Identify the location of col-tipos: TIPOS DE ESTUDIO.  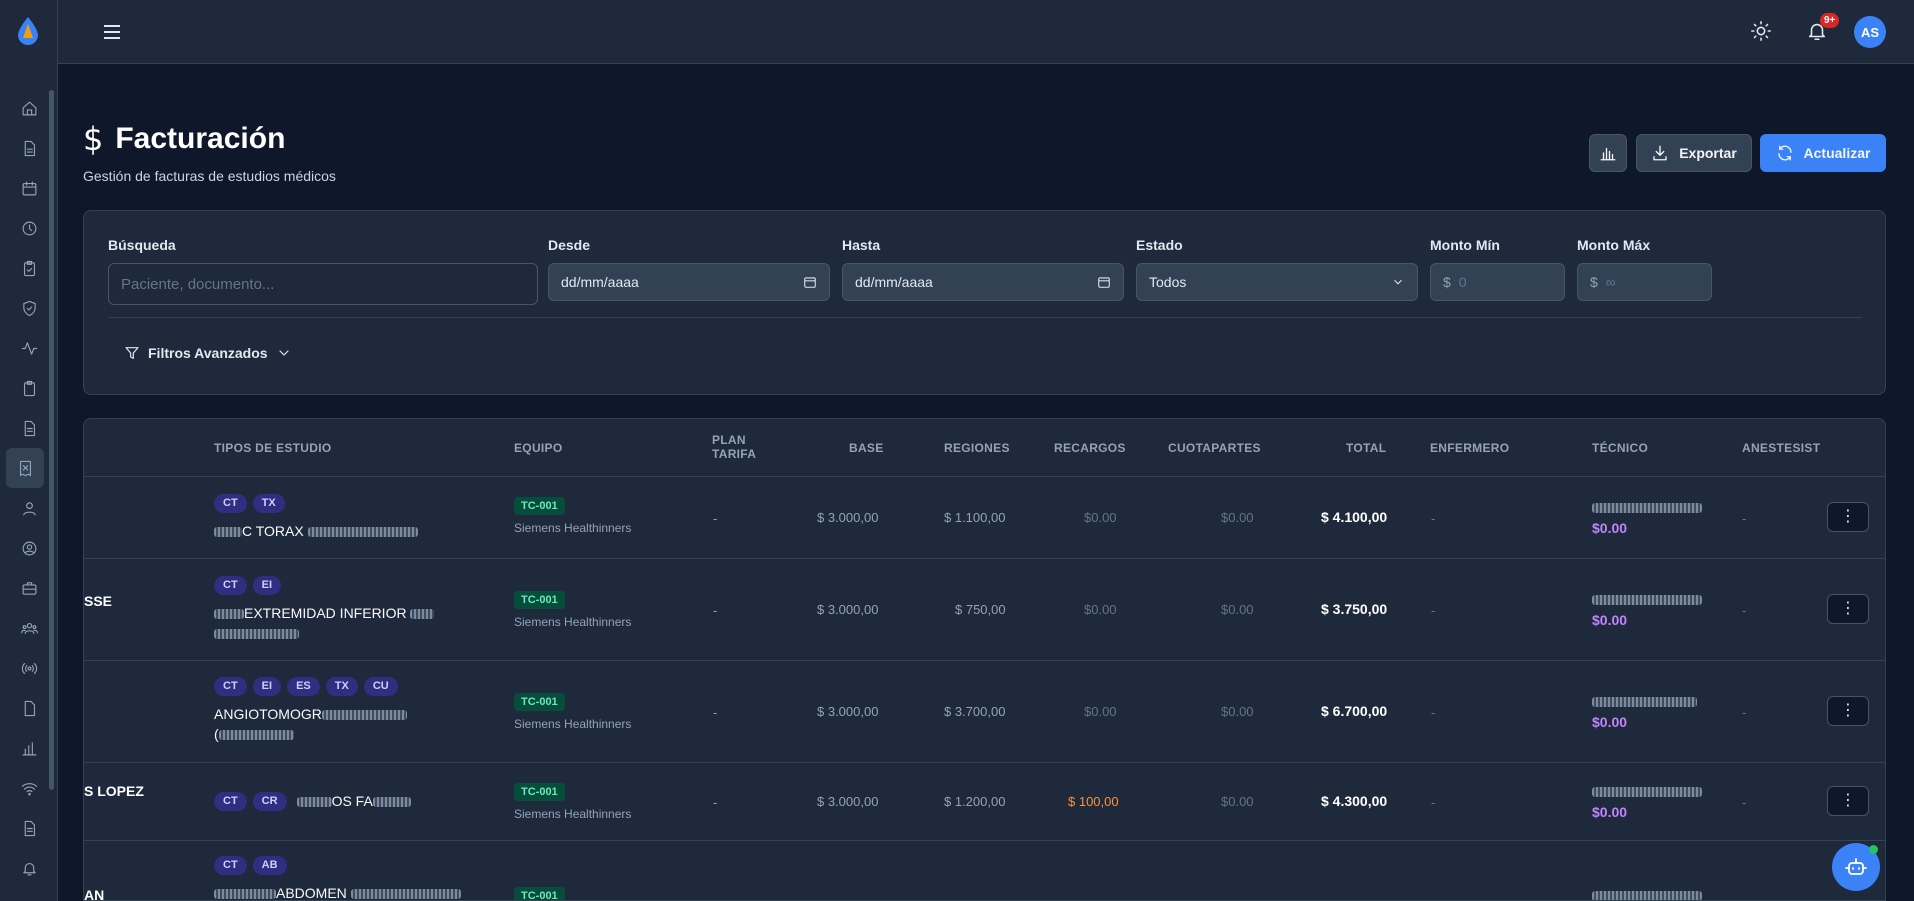
(272, 448).